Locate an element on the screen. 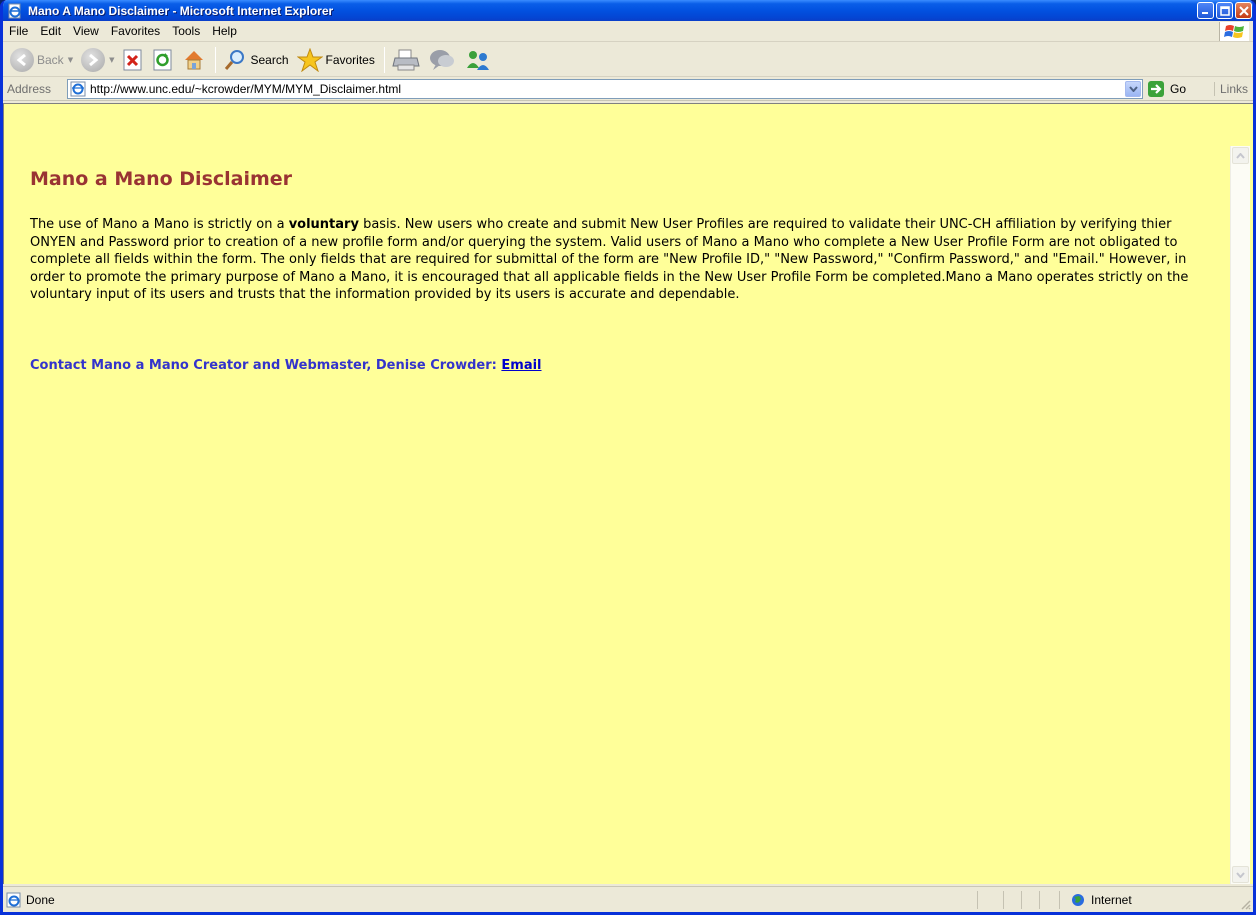 The image size is (1256, 915). address-input is located at coordinates (600, 89).